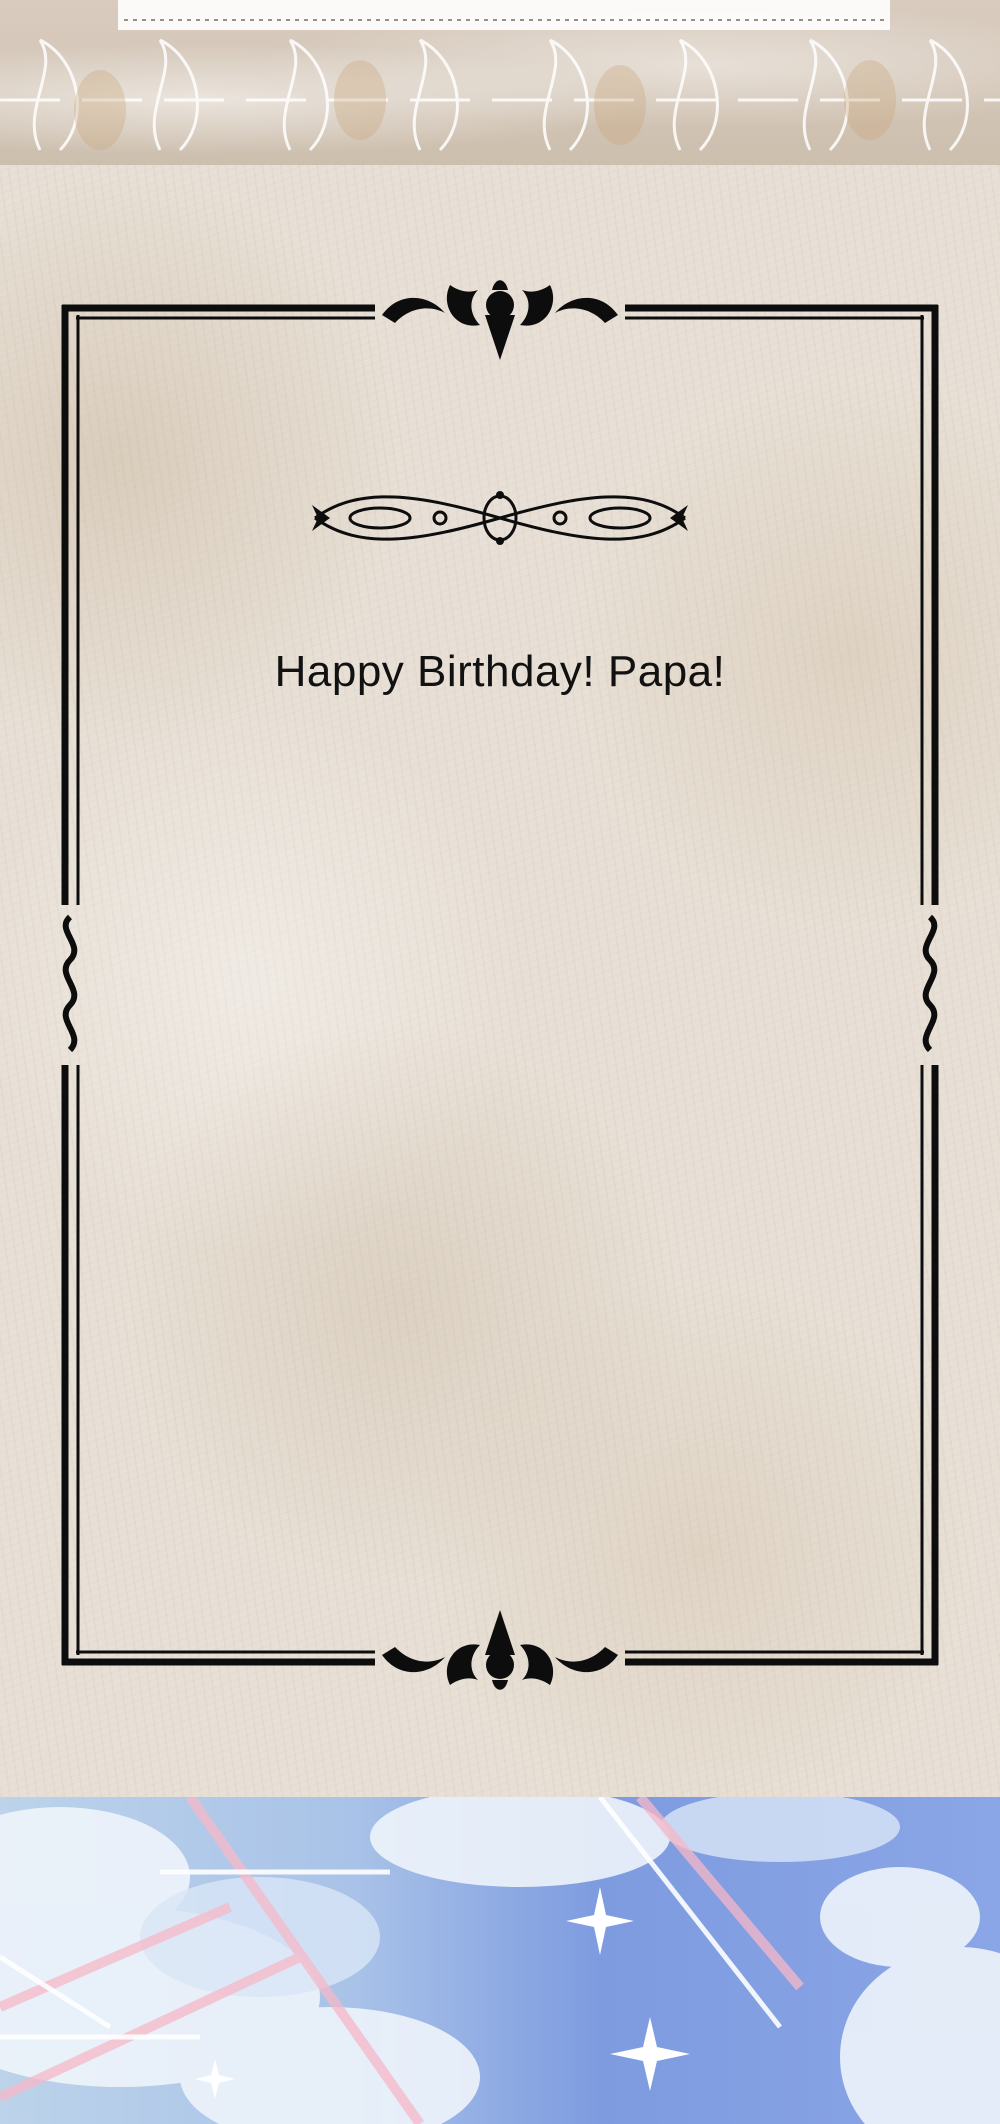 The width and height of the screenshot is (1000, 2124). I want to click on bottom-flourish-icon, so click(500, 1650).